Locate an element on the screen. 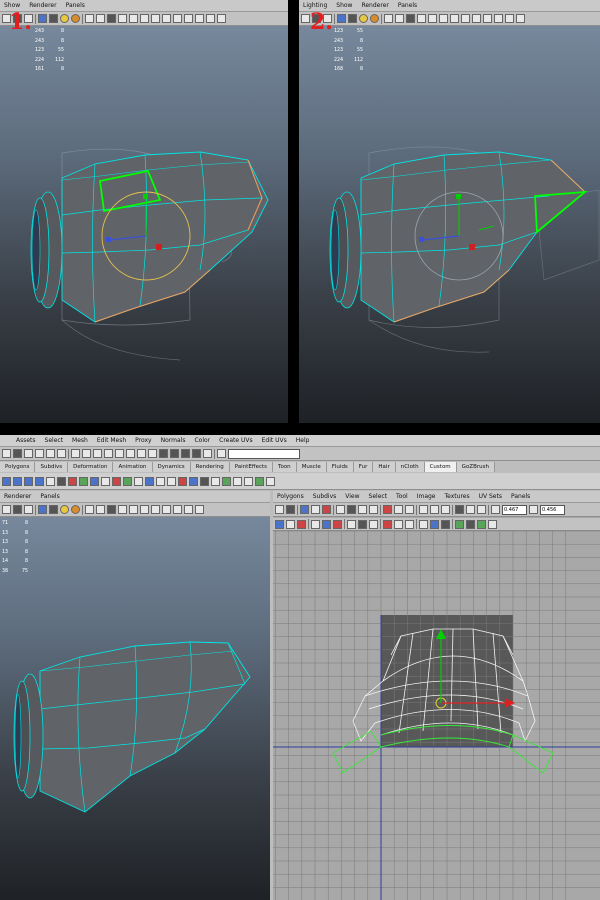  cylindrical-map-icon is located at coordinates (138, 481).